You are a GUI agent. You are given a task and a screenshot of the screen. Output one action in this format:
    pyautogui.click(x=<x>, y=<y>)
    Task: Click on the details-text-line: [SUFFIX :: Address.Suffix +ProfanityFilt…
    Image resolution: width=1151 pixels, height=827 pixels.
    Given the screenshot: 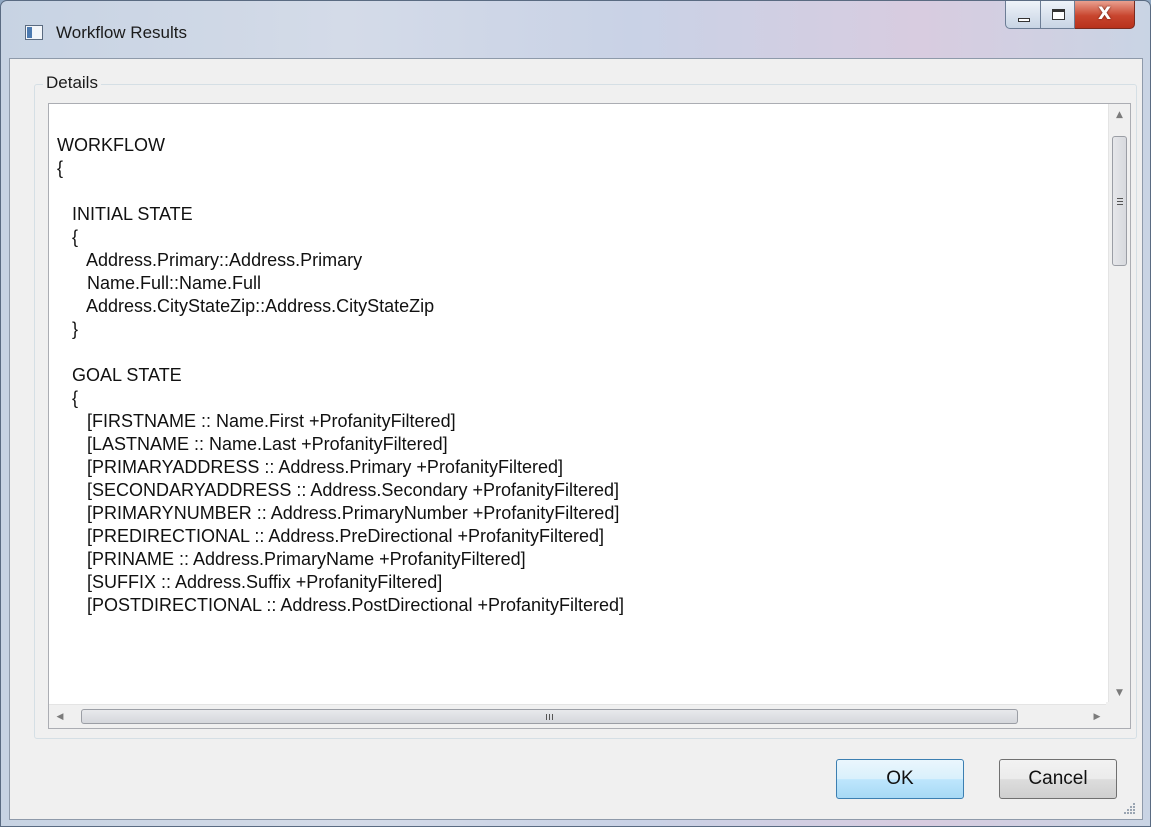 What is the action you would take?
    pyautogui.click(x=250, y=582)
    